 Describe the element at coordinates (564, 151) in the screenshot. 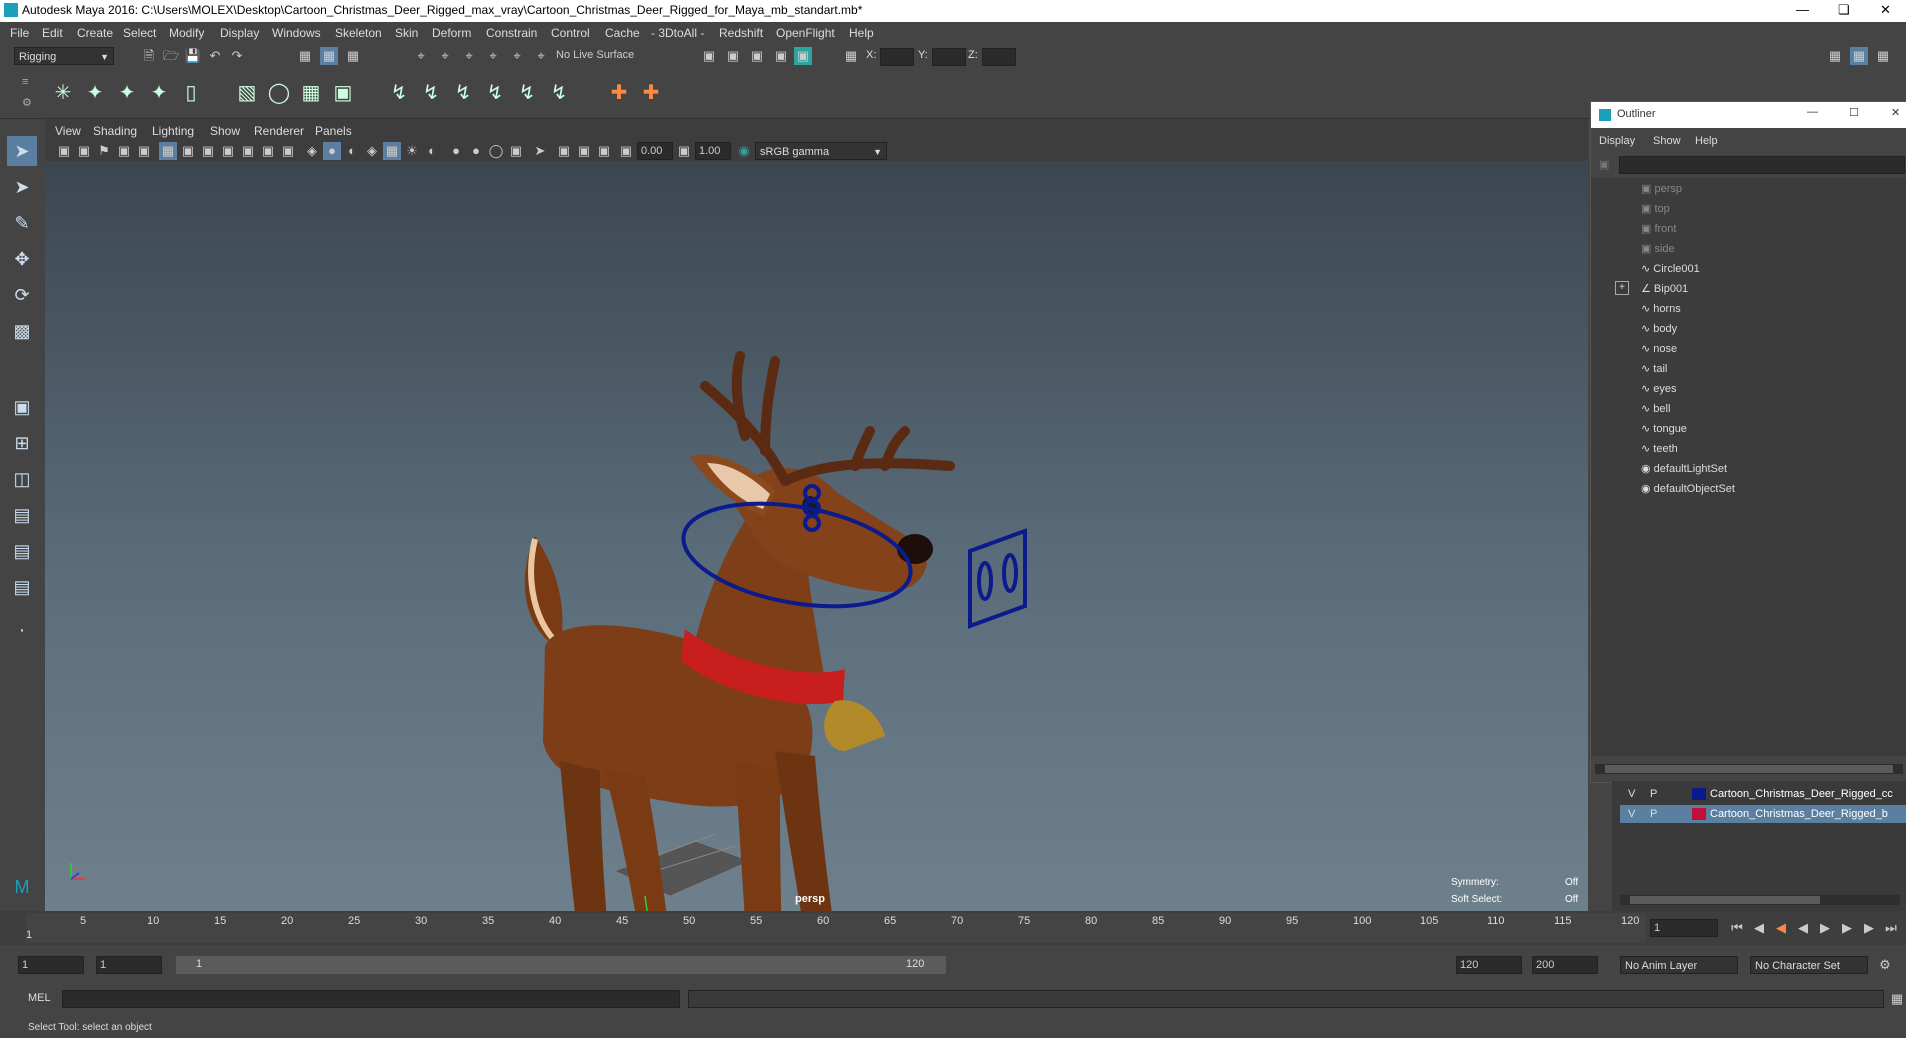

I see `xray-icon: ▣` at that location.